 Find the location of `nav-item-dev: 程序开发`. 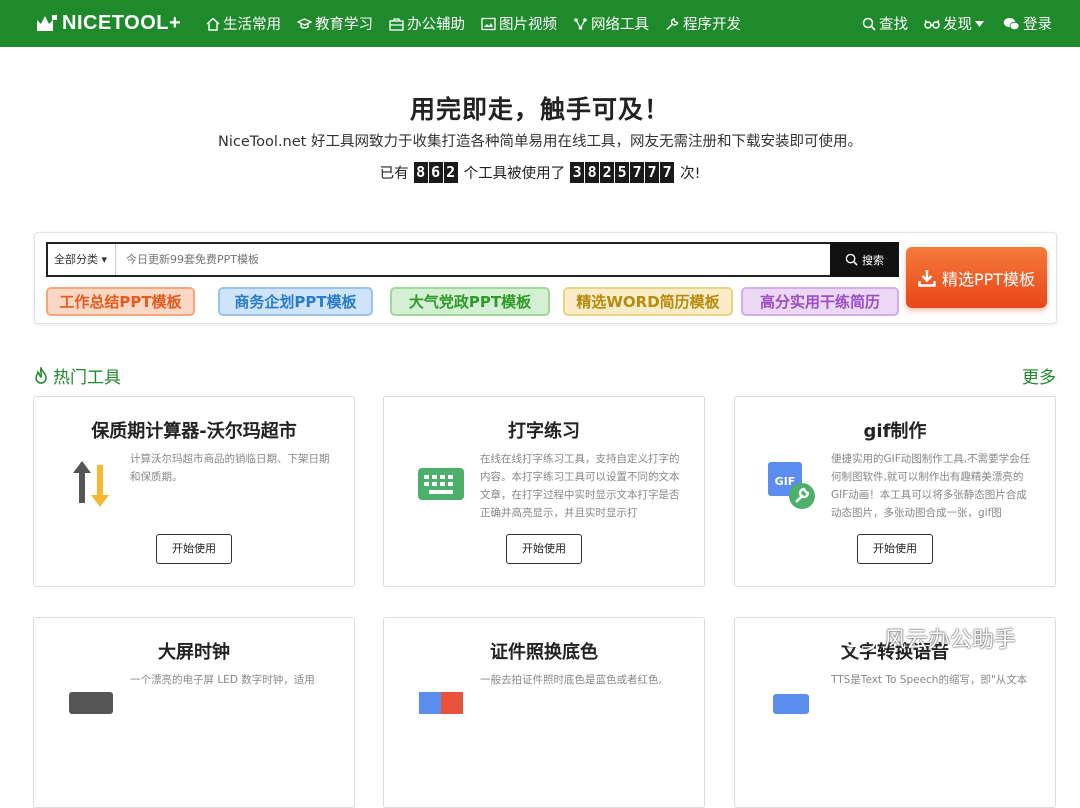

nav-item-dev: 程序开发 is located at coordinates (703, 23).